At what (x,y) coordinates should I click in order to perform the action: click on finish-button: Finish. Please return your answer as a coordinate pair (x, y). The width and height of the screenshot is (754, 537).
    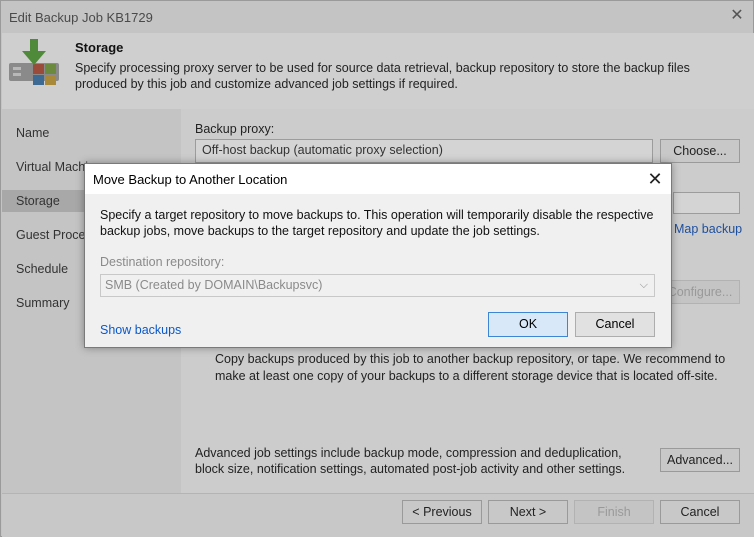
    Looking at the image, I should click on (614, 512).